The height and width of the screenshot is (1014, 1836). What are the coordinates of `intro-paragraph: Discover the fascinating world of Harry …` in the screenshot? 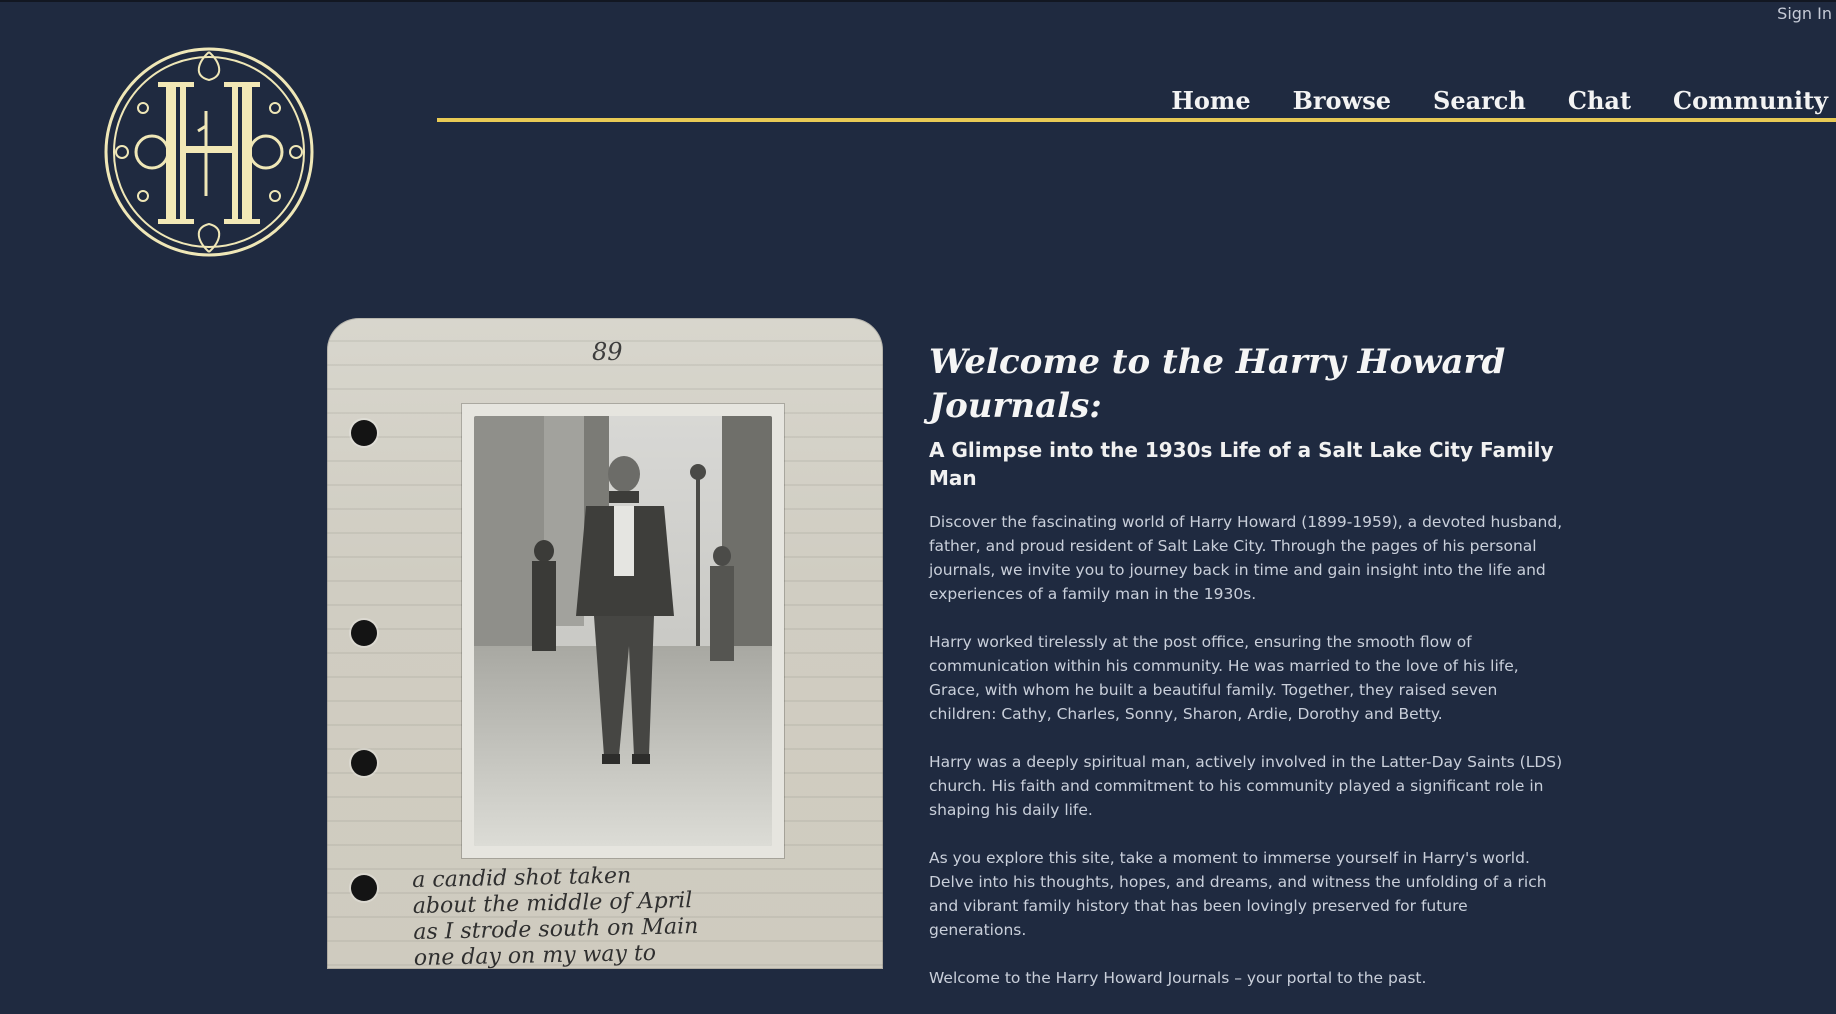 It's located at (1246, 558).